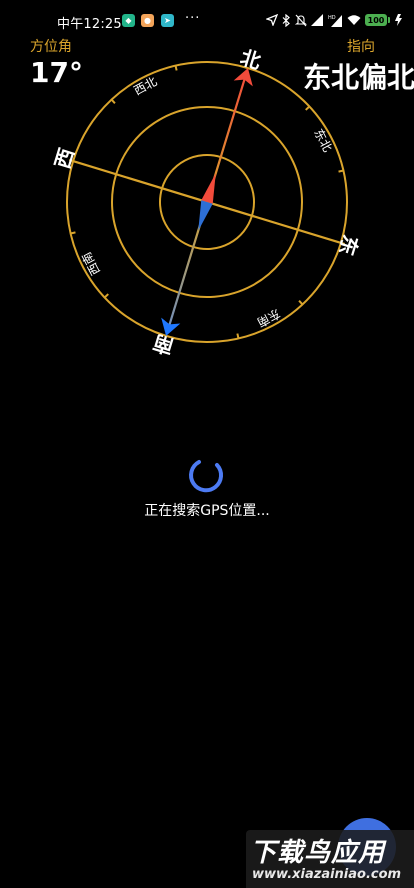  I want to click on needle-south-half-icon, so click(205, 215).